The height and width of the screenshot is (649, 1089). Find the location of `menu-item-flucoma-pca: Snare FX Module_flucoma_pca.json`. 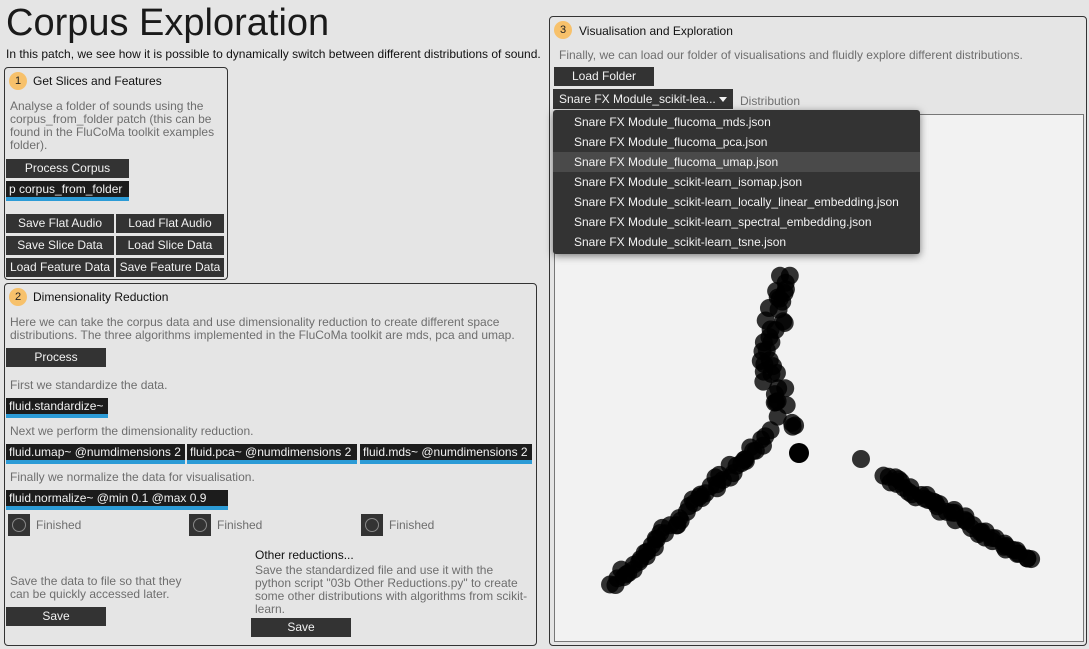

menu-item-flucoma-pca: Snare FX Module_flucoma_pca.json is located at coordinates (736, 142).